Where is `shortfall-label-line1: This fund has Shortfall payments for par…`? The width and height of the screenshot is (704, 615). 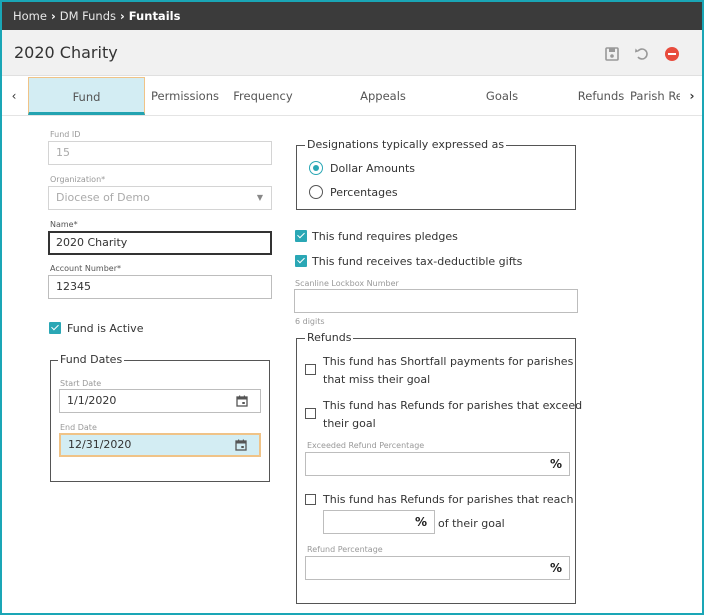
shortfall-label-line1: This fund has Shortfall payments for par… is located at coordinates (448, 361).